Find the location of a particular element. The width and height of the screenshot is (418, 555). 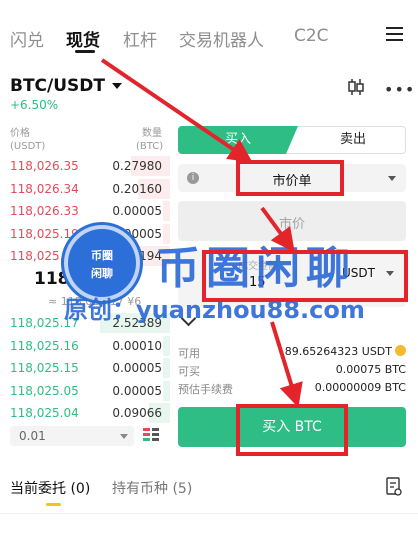

price-placeholder: 市价 is located at coordinates (291, 224).